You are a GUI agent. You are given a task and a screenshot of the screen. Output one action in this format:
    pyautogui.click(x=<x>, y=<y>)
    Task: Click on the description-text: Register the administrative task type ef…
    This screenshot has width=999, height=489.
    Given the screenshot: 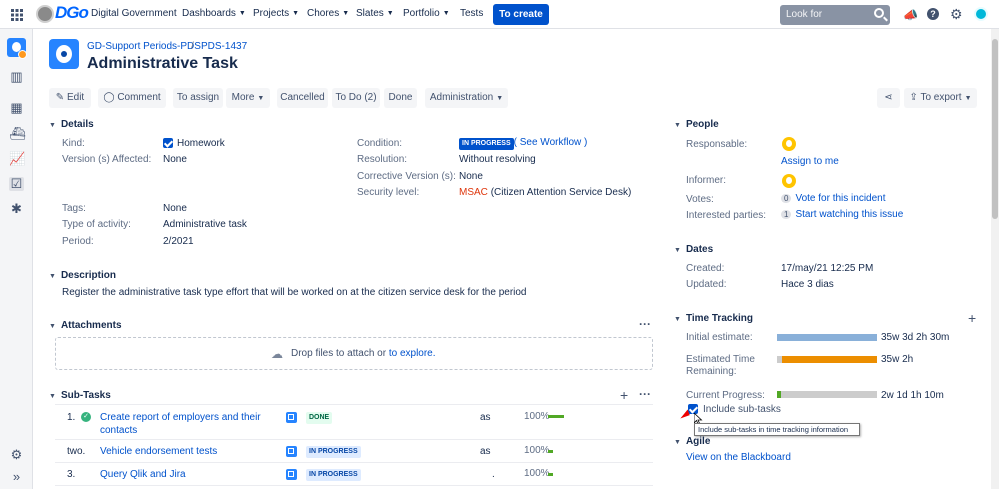 What is the action you would take?
    pyautogui.click(x=294, y=292)
    